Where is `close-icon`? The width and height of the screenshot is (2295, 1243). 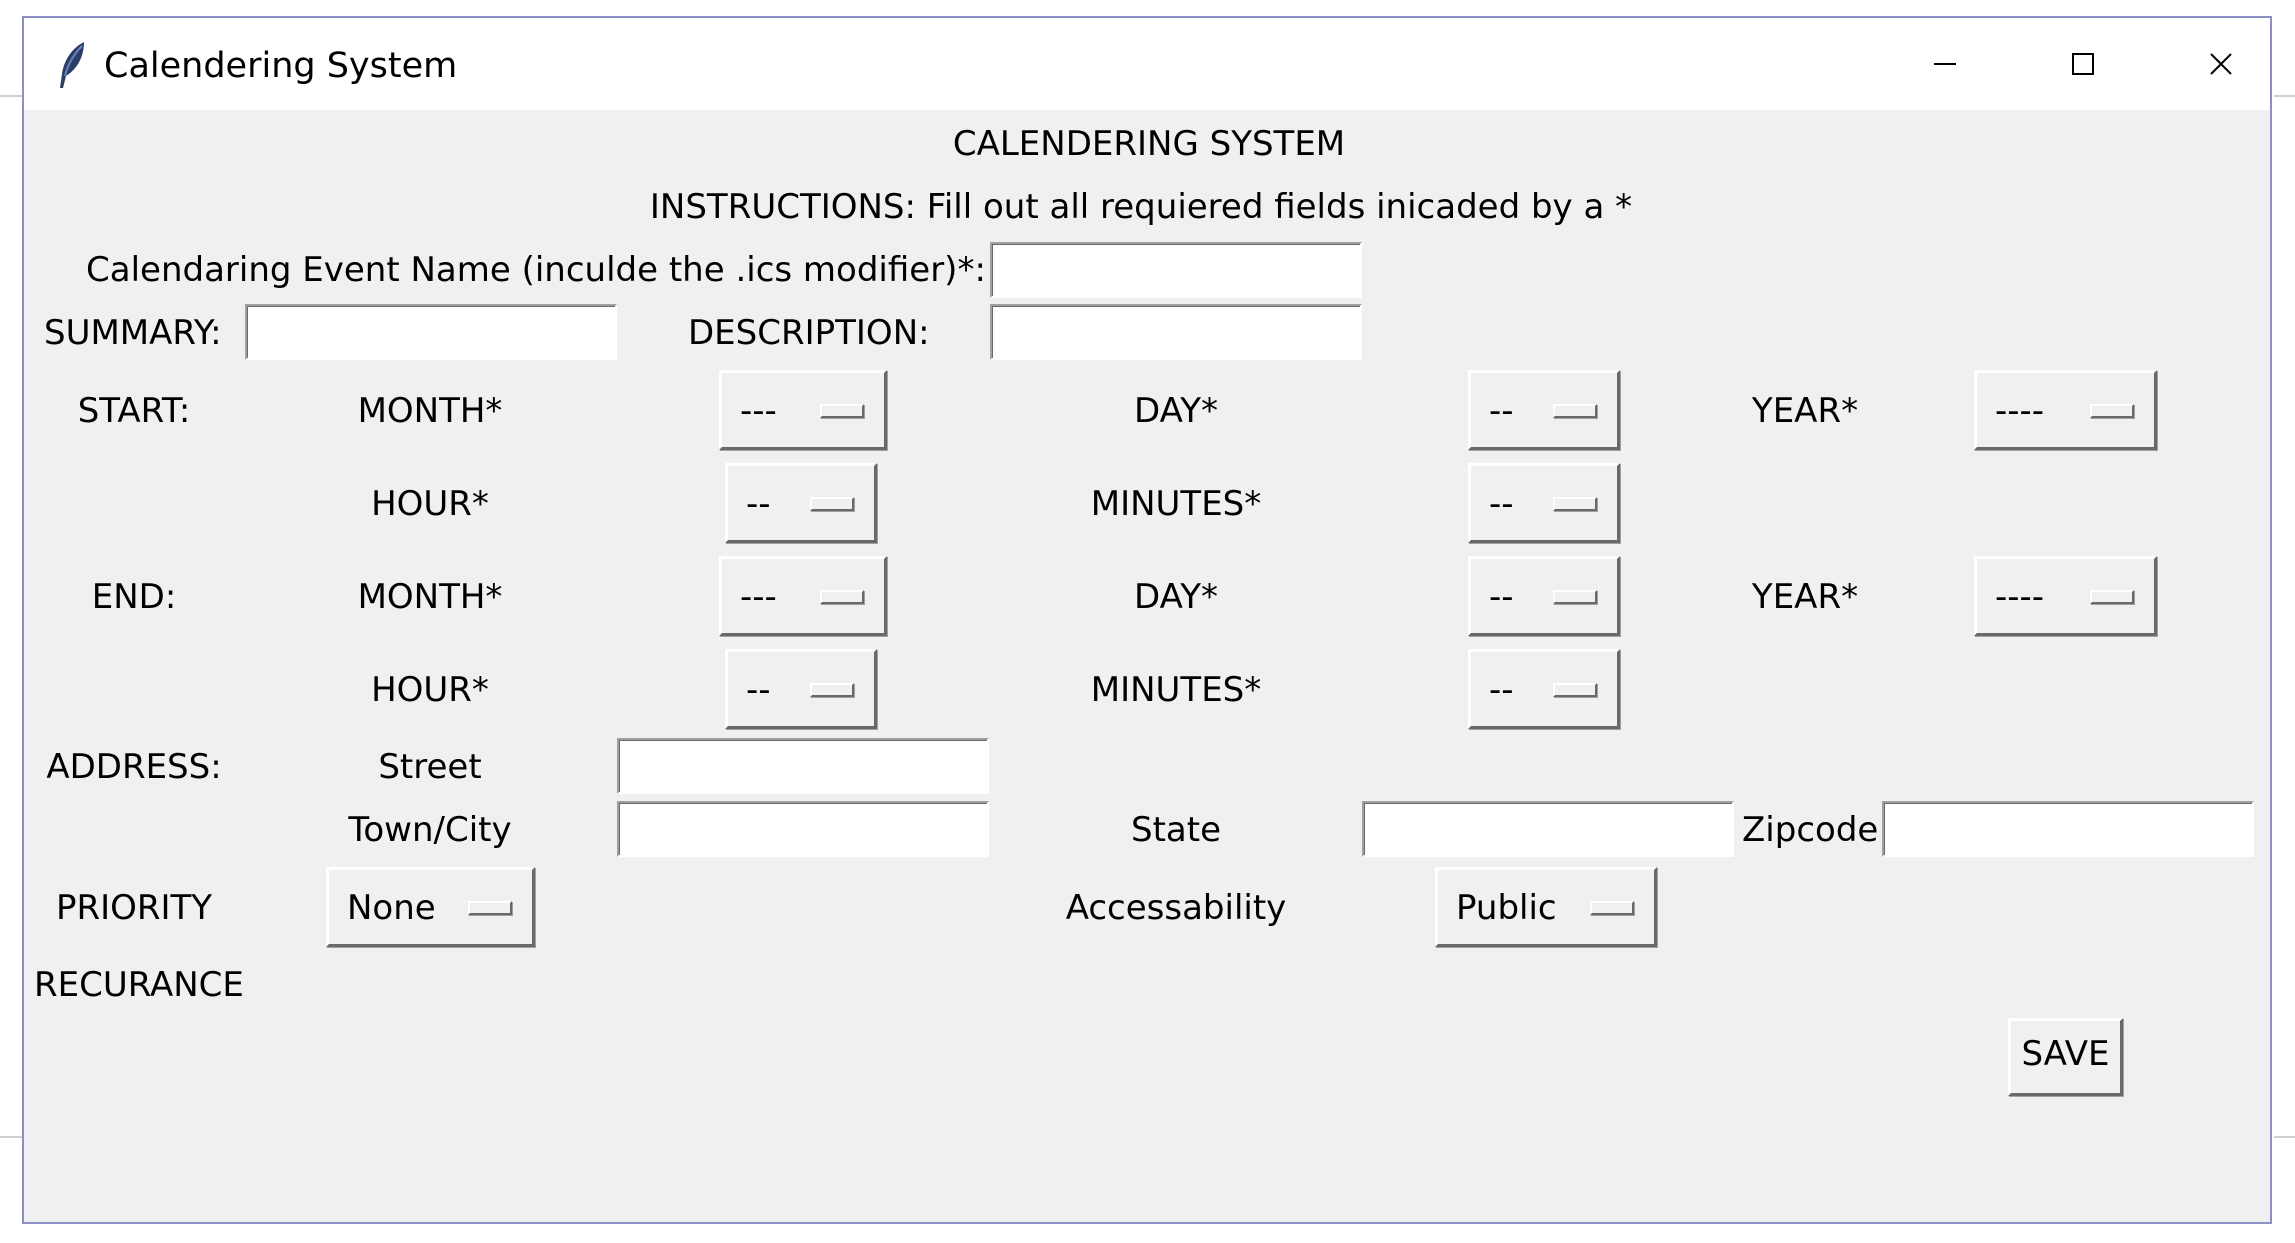
close-icon is located at coordinates (2221, 64).